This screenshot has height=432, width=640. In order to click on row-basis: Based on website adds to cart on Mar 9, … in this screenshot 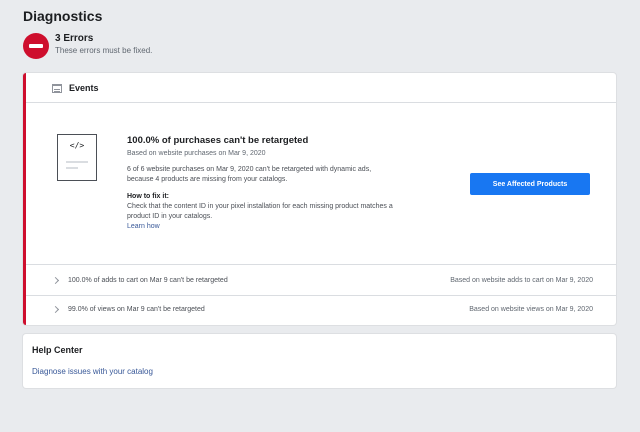, I will do `click(521, 280)`.